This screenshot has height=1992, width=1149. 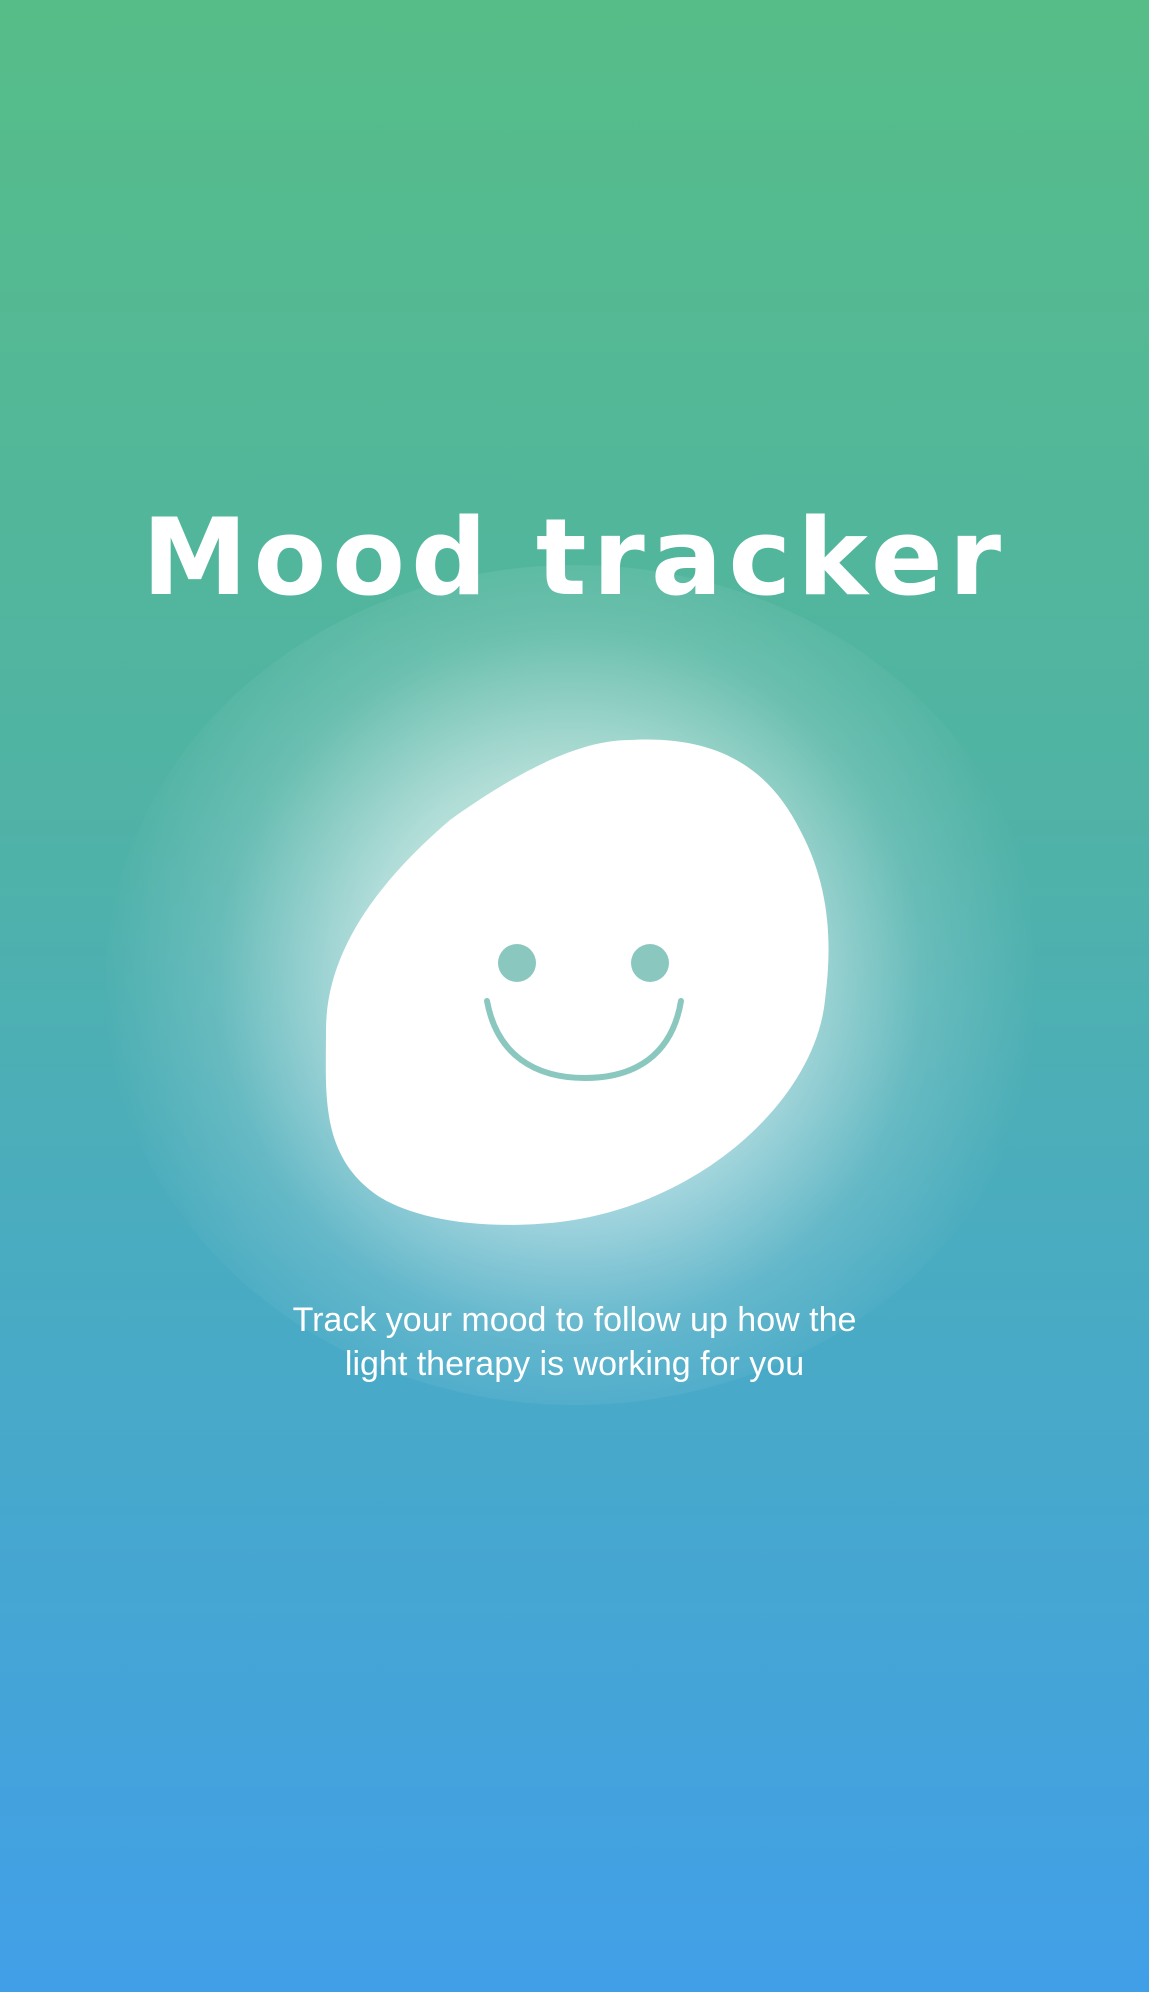 What do you see at coordinates (574, 1320) in the screenshot?
I see `description-line-1: Track your mood to follow up how the` at bounding box center [574, 1320].